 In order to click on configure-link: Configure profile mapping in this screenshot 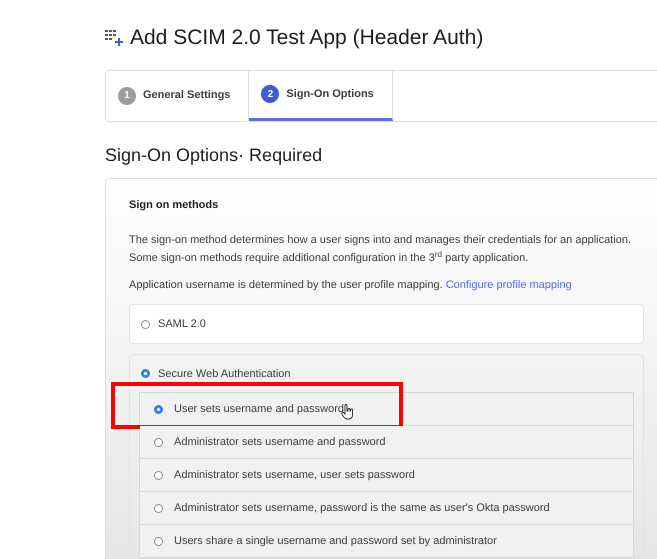, I will do `click(509, 285)`.